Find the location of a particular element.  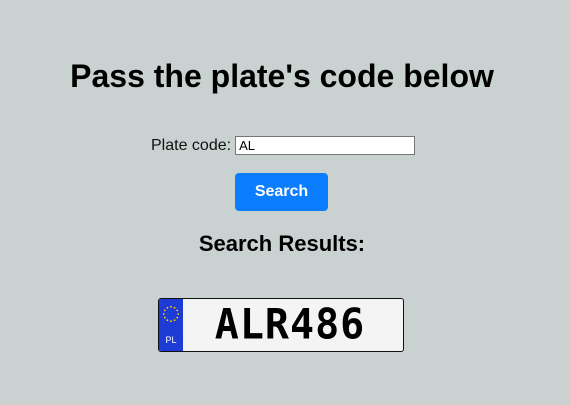

plate-search-form: Plate code: is located at coordinates (283, 145).